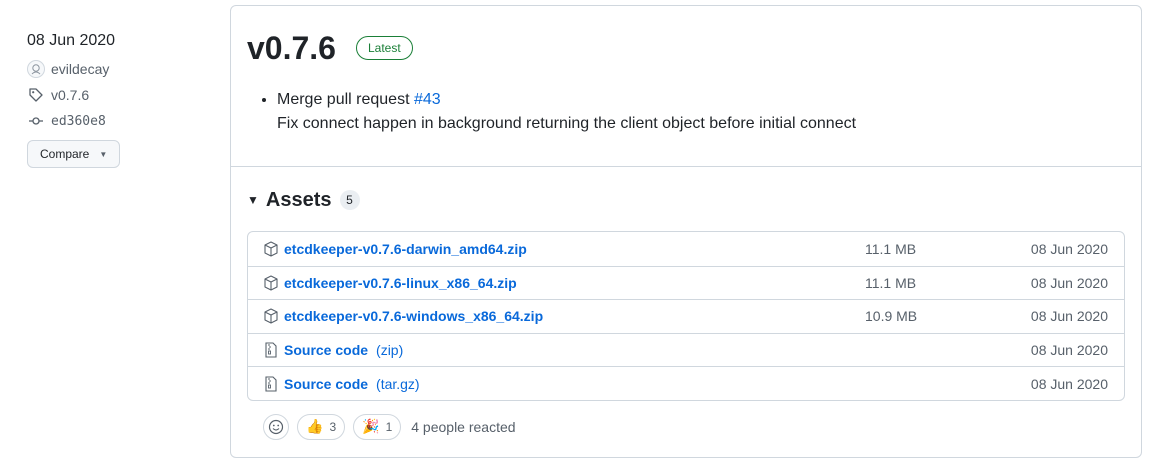  Describe the element at coordinates (343, 99) in the screenshot. I see `note-prefix: Merge pull request` at that location.